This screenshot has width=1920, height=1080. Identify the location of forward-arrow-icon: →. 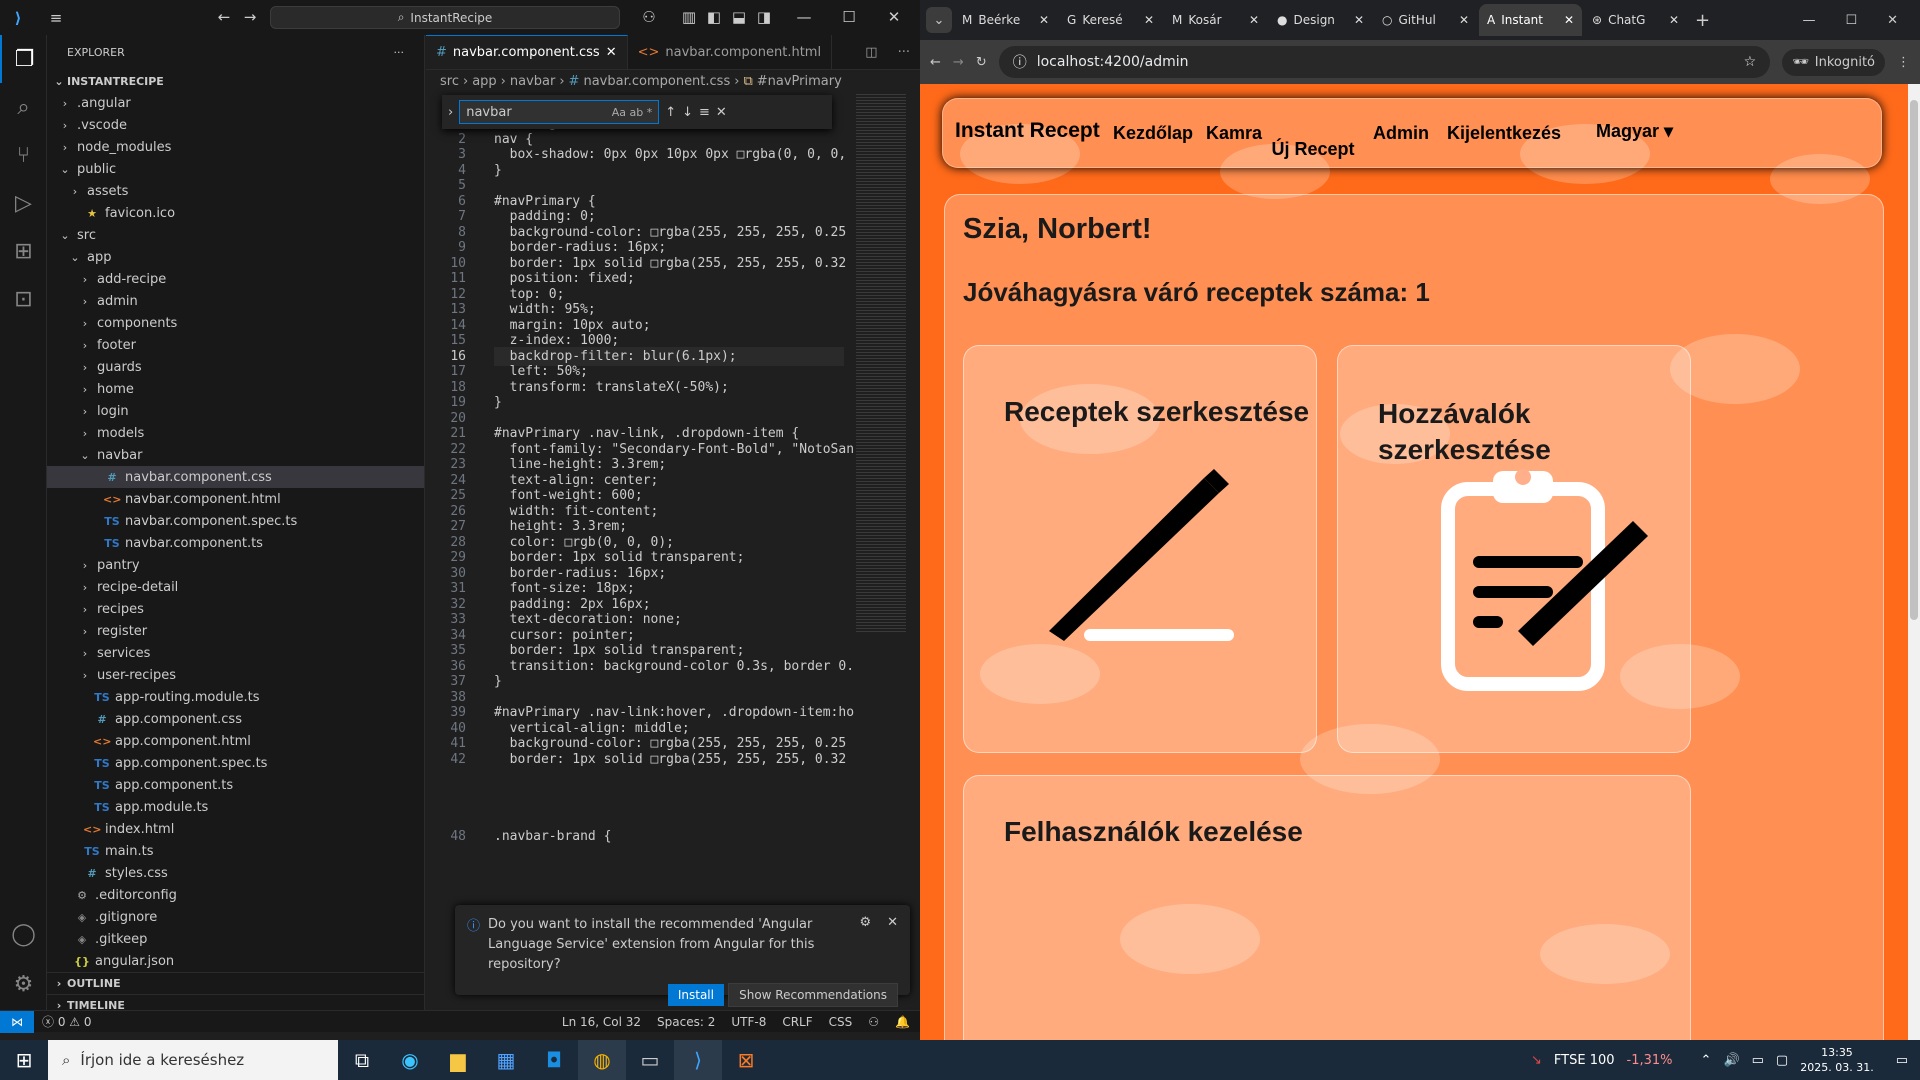
(250, 17).